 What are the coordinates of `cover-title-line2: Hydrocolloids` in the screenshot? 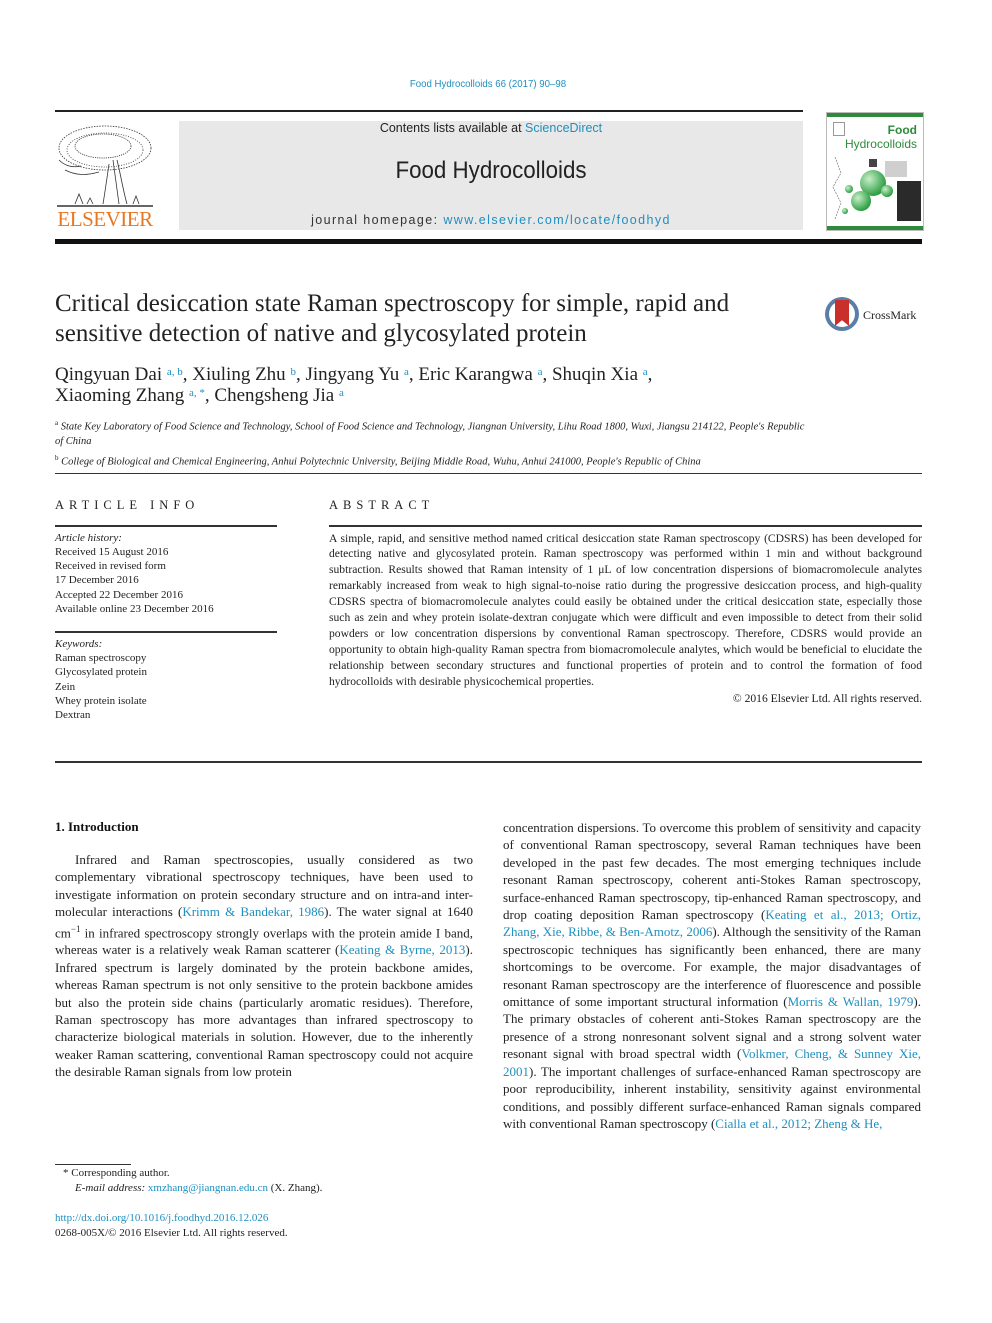 It's located at (880, 144).